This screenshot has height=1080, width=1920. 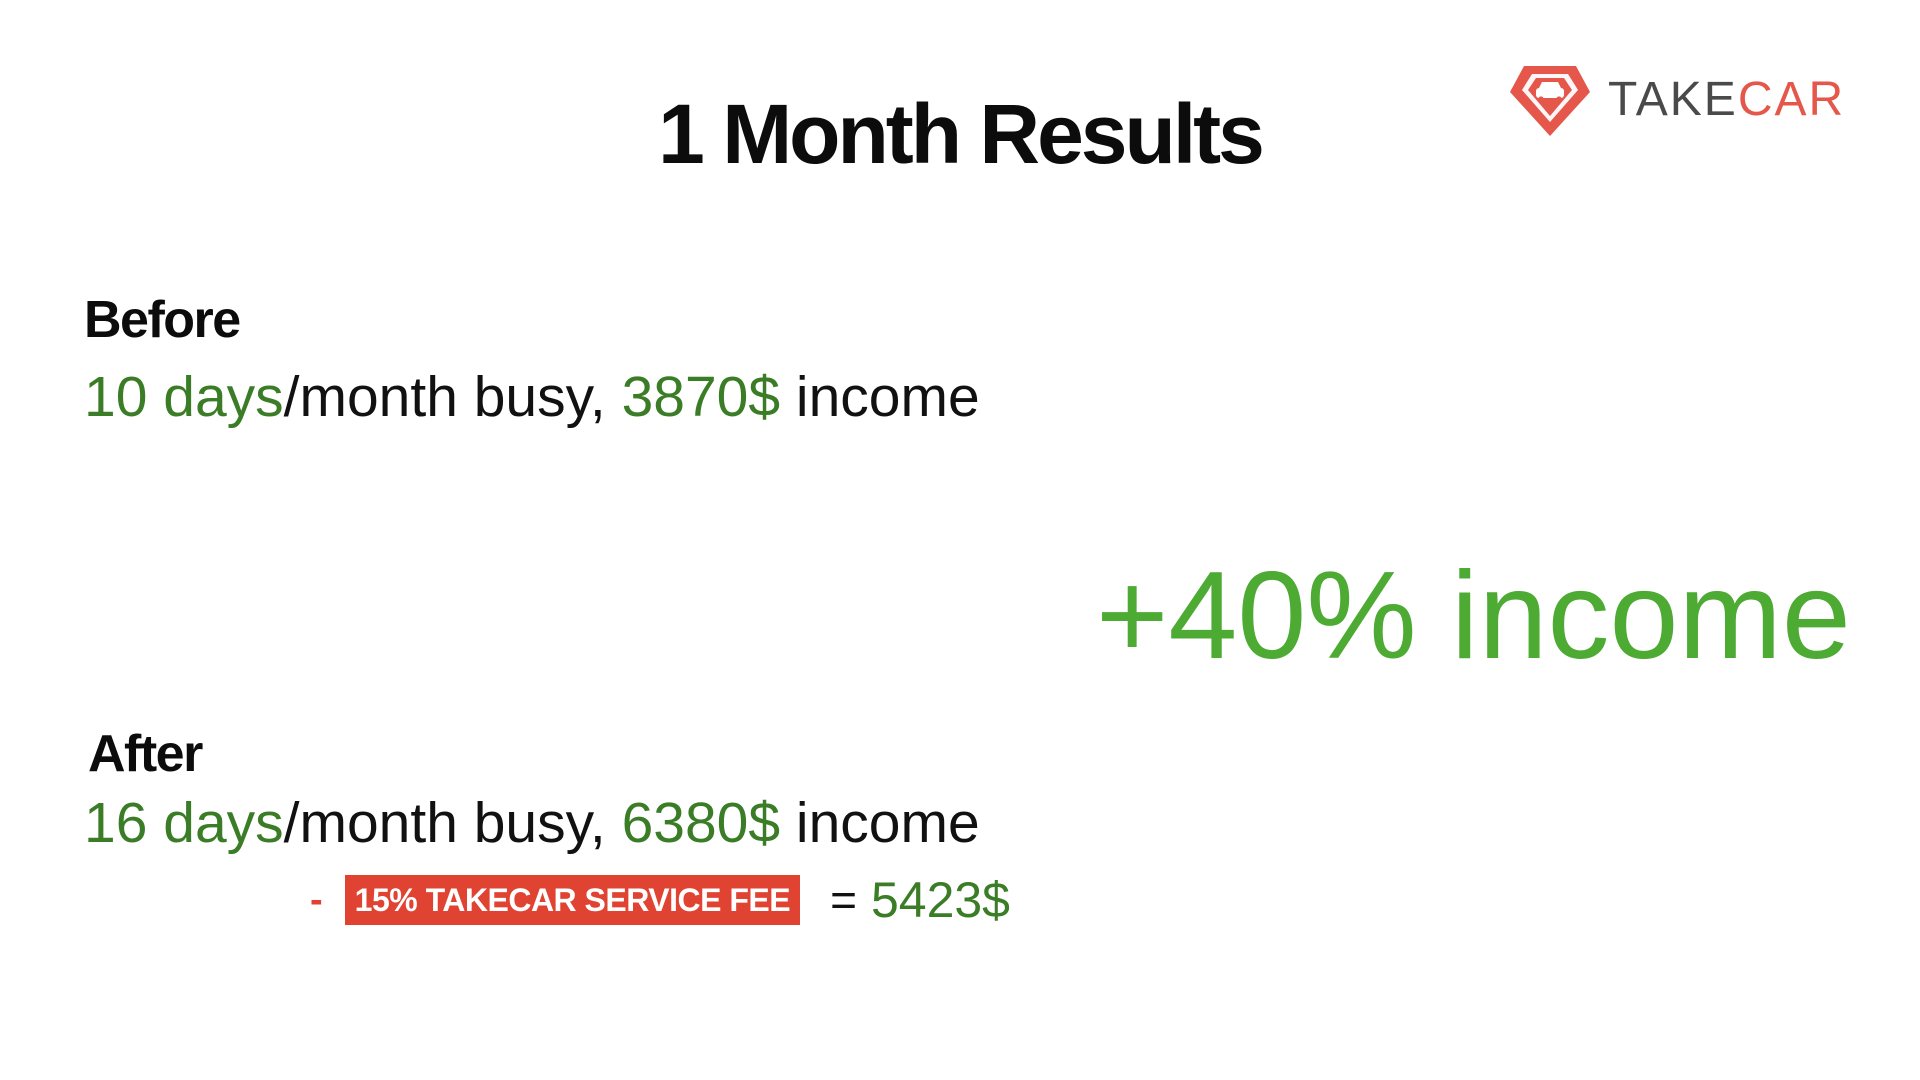 I want to click on fee-calculation: - 15% TAKECAR SERVICE FEE = 5423$, so click(x=660, y=900).